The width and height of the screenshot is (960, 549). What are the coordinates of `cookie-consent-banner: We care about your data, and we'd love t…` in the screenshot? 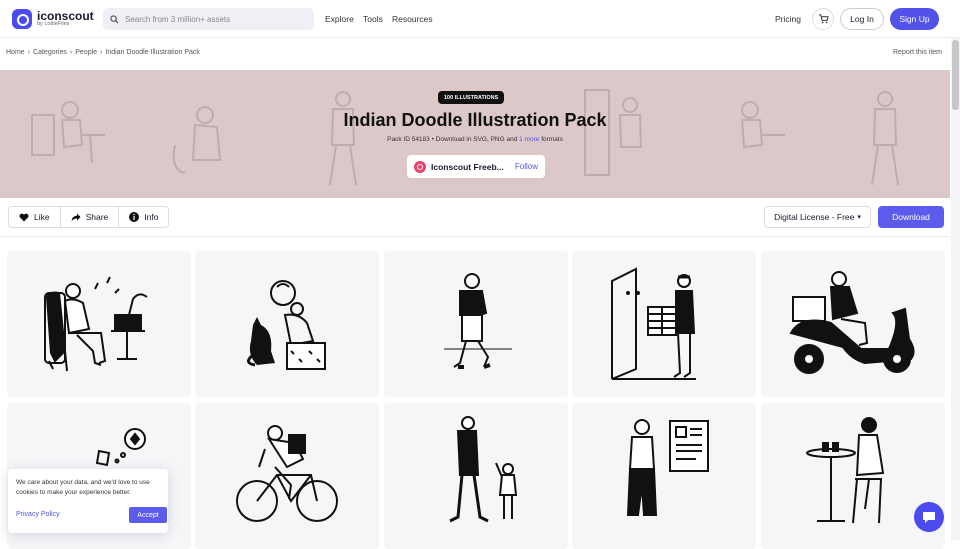 It's located at (88, 501).